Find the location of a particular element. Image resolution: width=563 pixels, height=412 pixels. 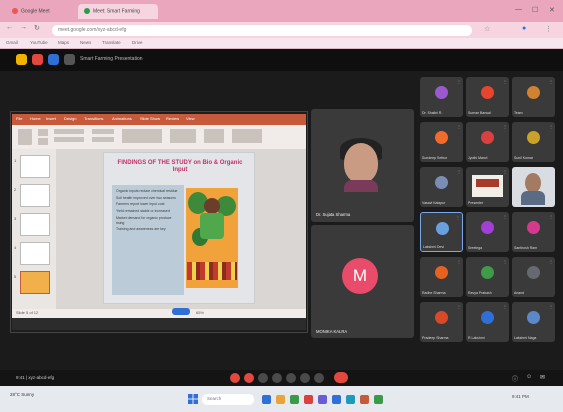

chat-icon: ✉ is located at coordinates (542, 377).